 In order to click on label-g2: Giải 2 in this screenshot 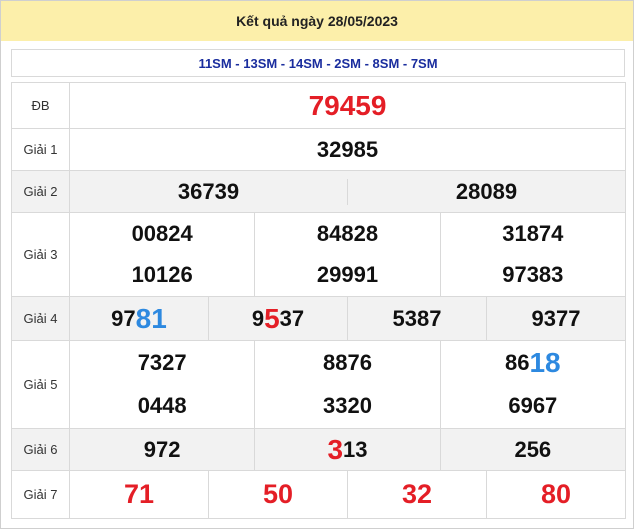, I will do `click(40, 191)`.